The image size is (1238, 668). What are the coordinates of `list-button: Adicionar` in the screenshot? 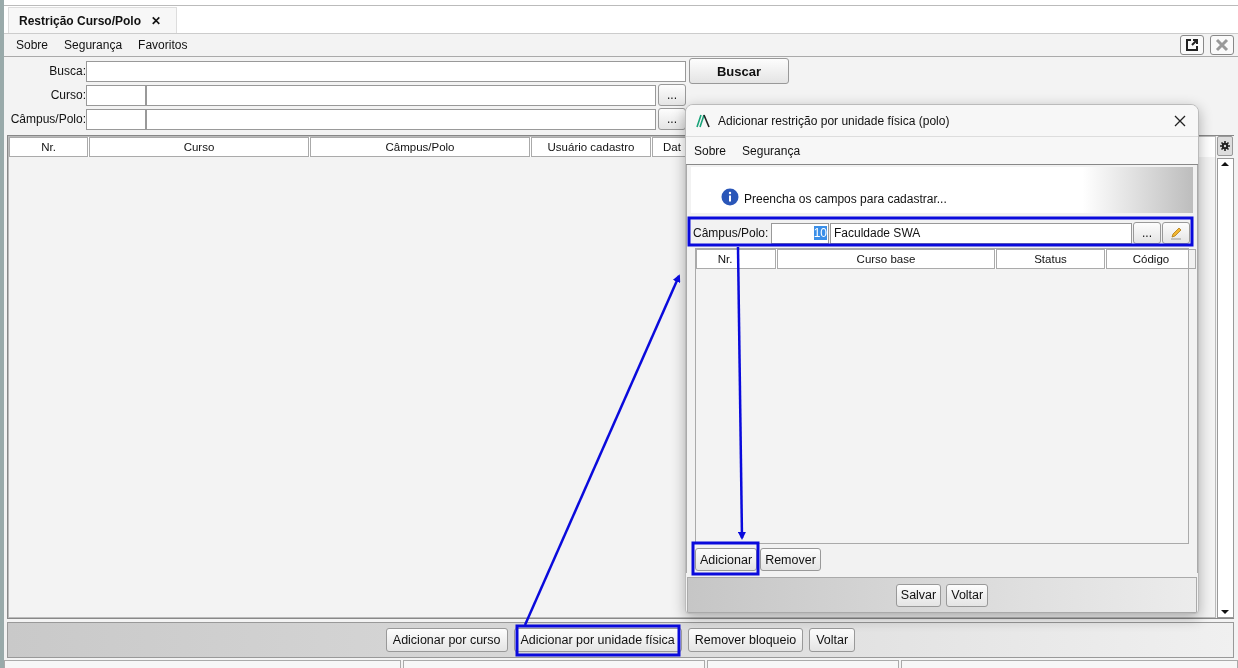 It's located at (726, 559).